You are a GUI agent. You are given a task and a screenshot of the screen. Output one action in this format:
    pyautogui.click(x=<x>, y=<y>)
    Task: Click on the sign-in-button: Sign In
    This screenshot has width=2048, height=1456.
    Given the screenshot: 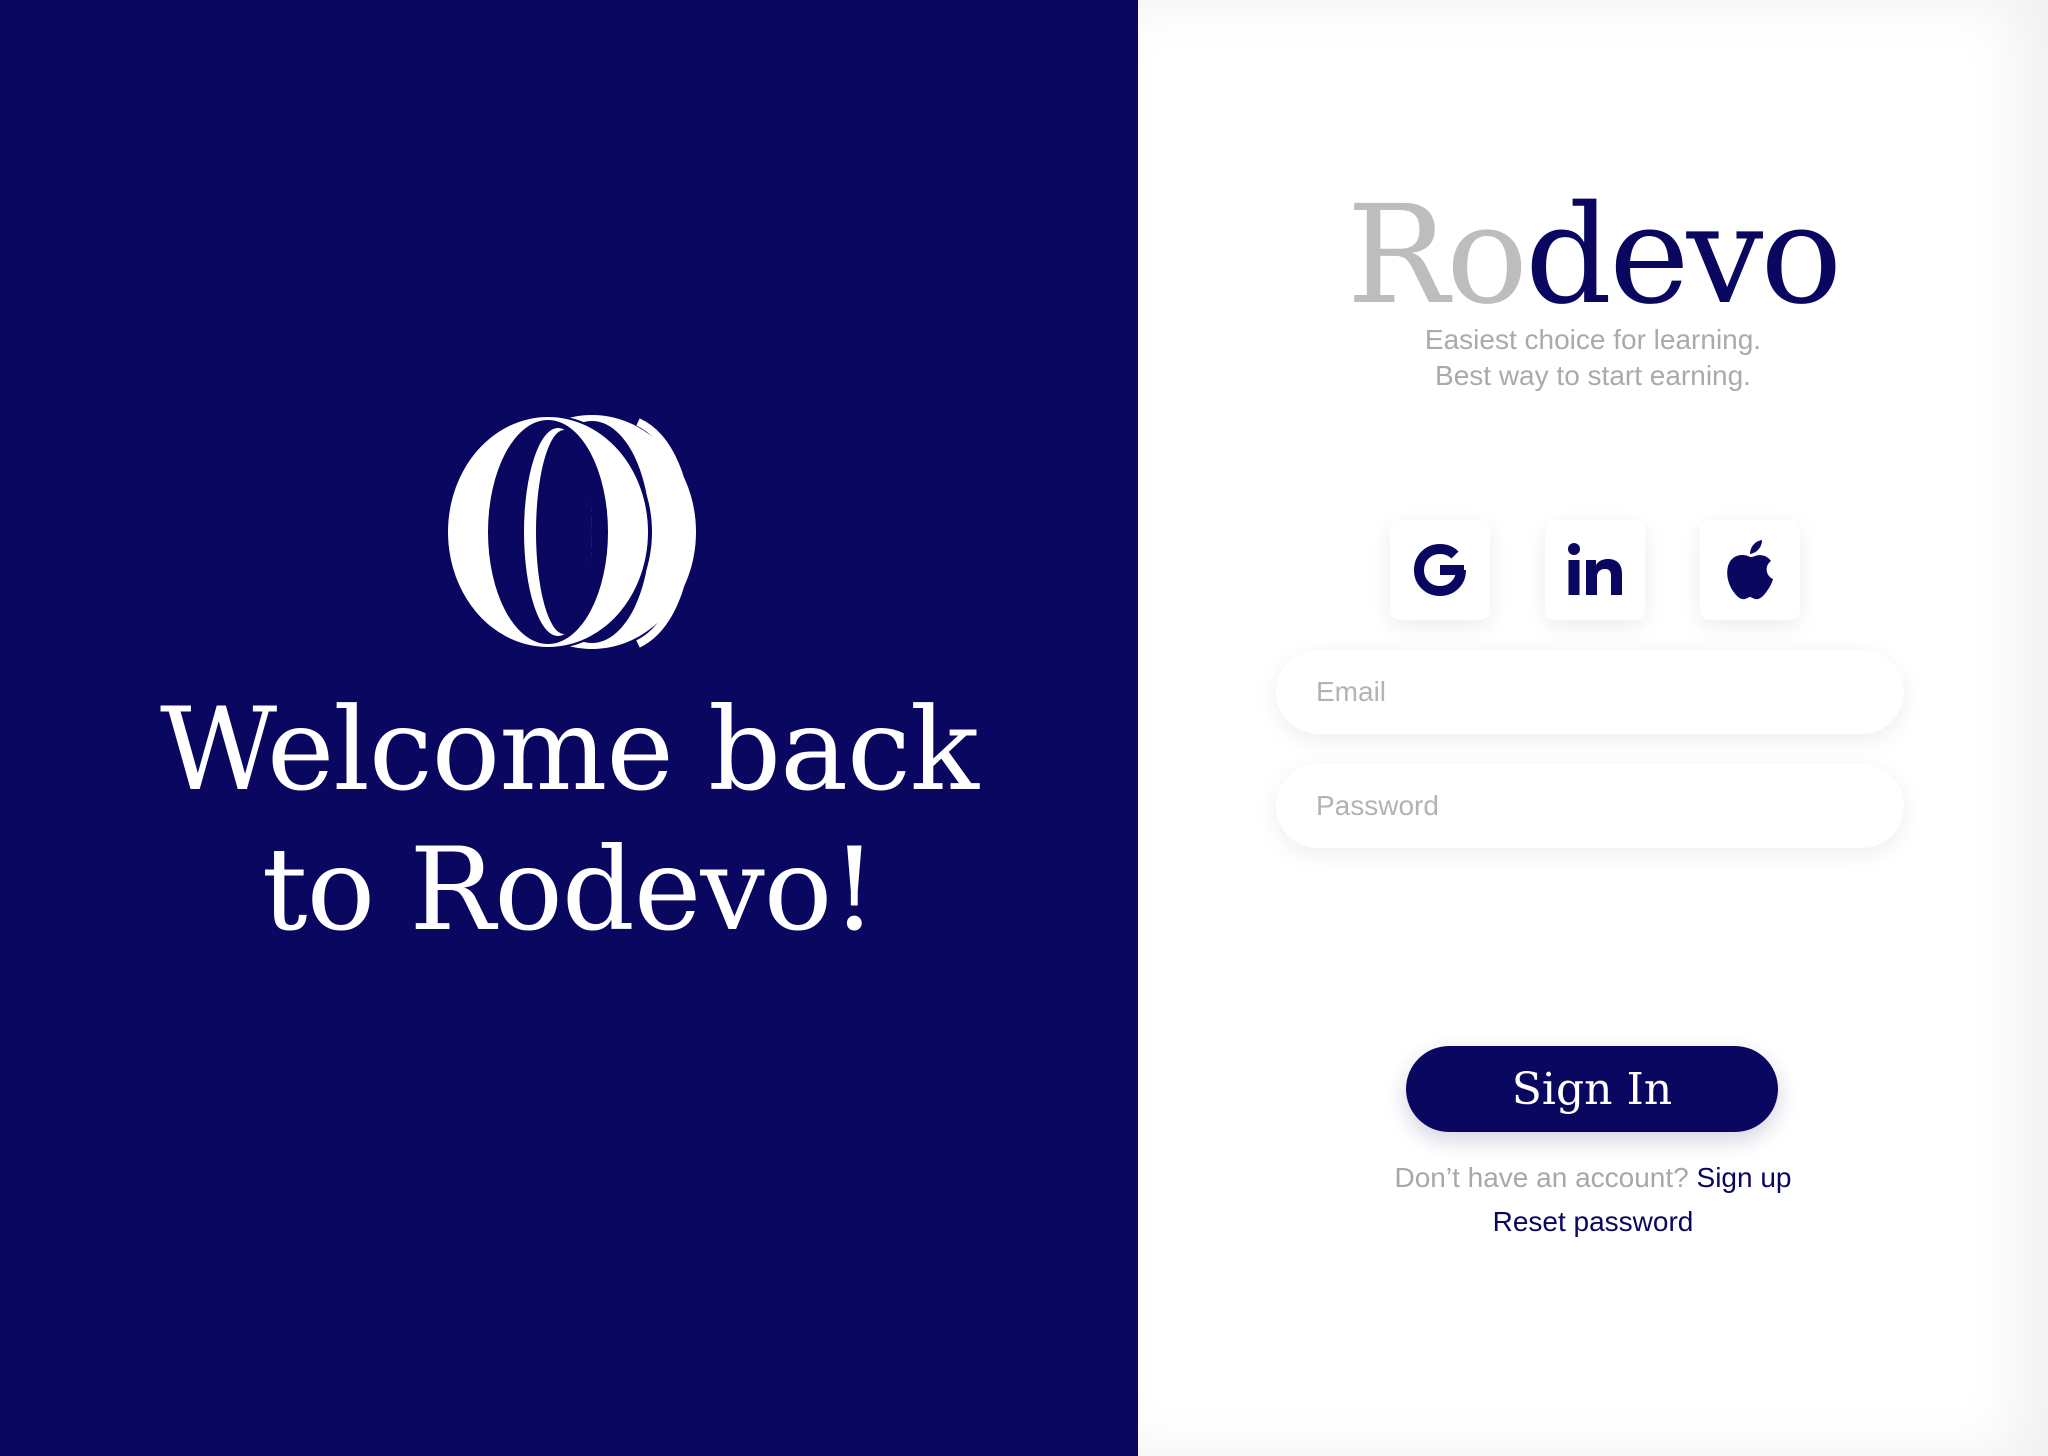 What is the action you would take?
    pyautogui.click(x=1592, y=1089)
    